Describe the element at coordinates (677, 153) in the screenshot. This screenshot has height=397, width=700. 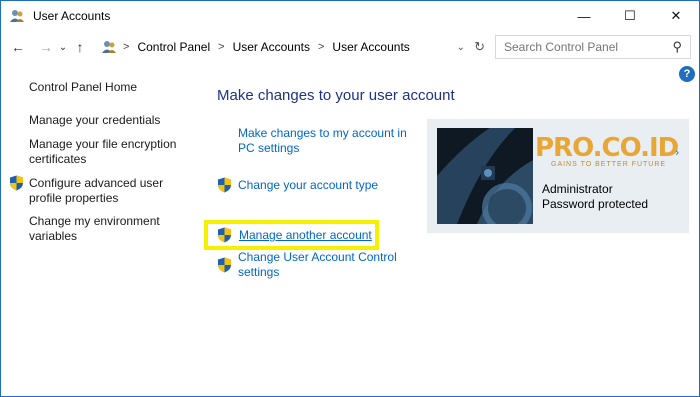
I see `chevron-right-icon: ›` at that location.